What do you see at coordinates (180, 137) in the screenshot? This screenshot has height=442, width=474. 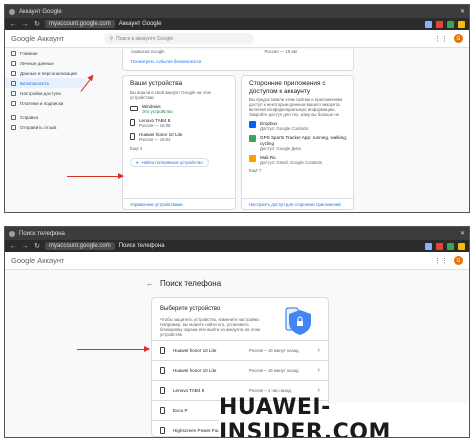 I see `device-item: Huawei honor 10 Lite Россия — 16:02` at bounding box center [180, 137].